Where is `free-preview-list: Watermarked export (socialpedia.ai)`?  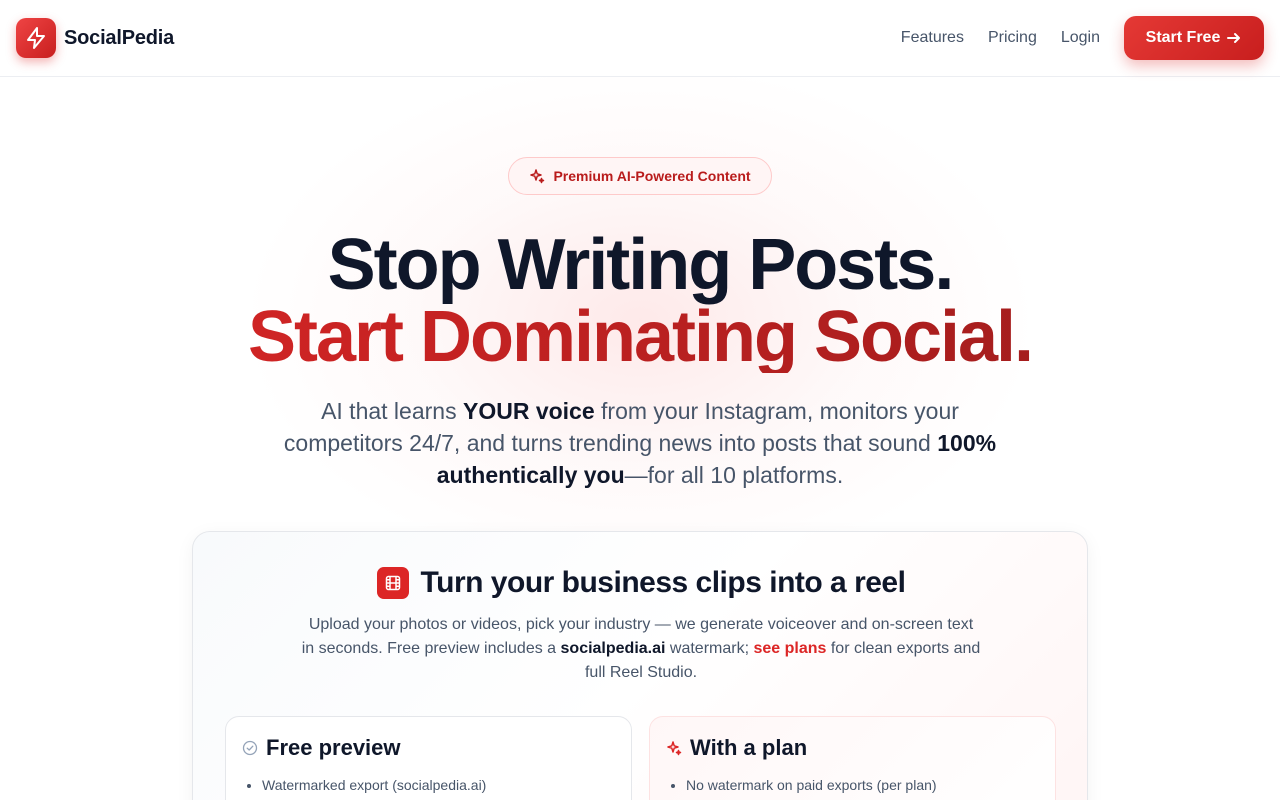
free-preview-list: Watermarked export (socialpedia.ai) is located at coordinates (374, 785).